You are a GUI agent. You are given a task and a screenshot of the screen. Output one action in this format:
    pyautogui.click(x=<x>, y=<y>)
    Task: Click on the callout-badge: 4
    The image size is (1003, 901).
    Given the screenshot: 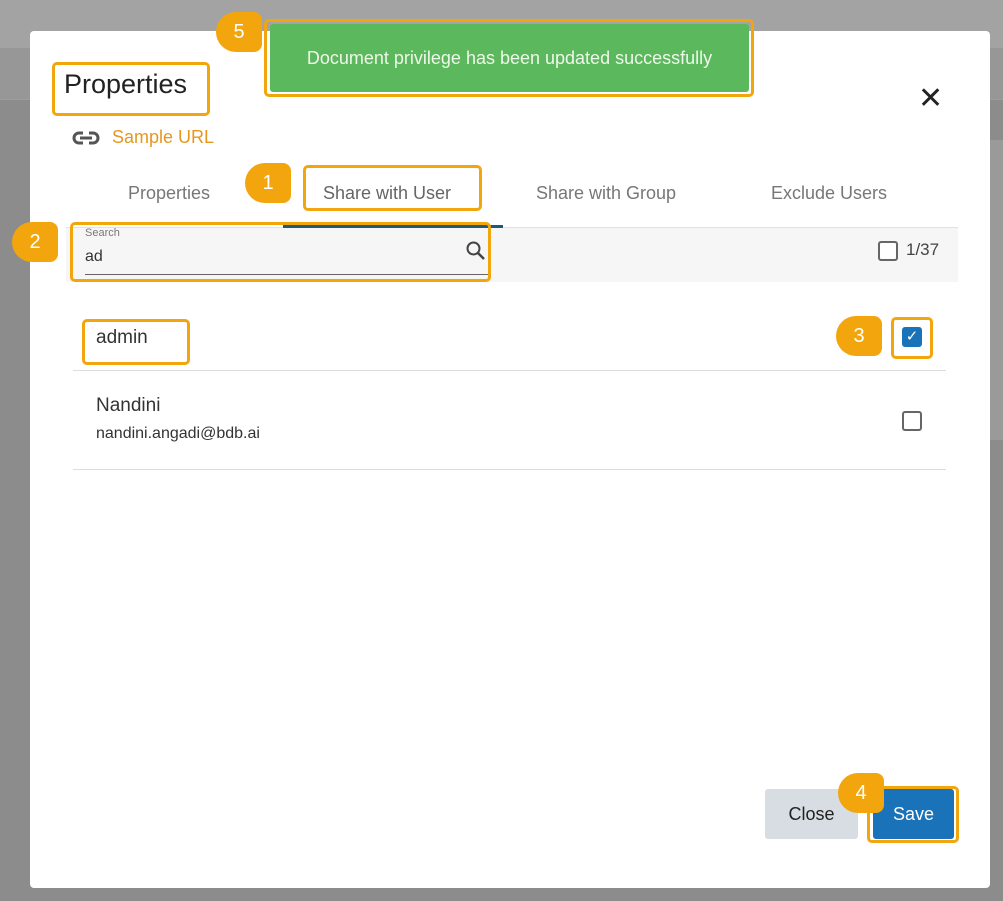 What is the action you would take?
    pyautogui.click(x=861, y=793)
    